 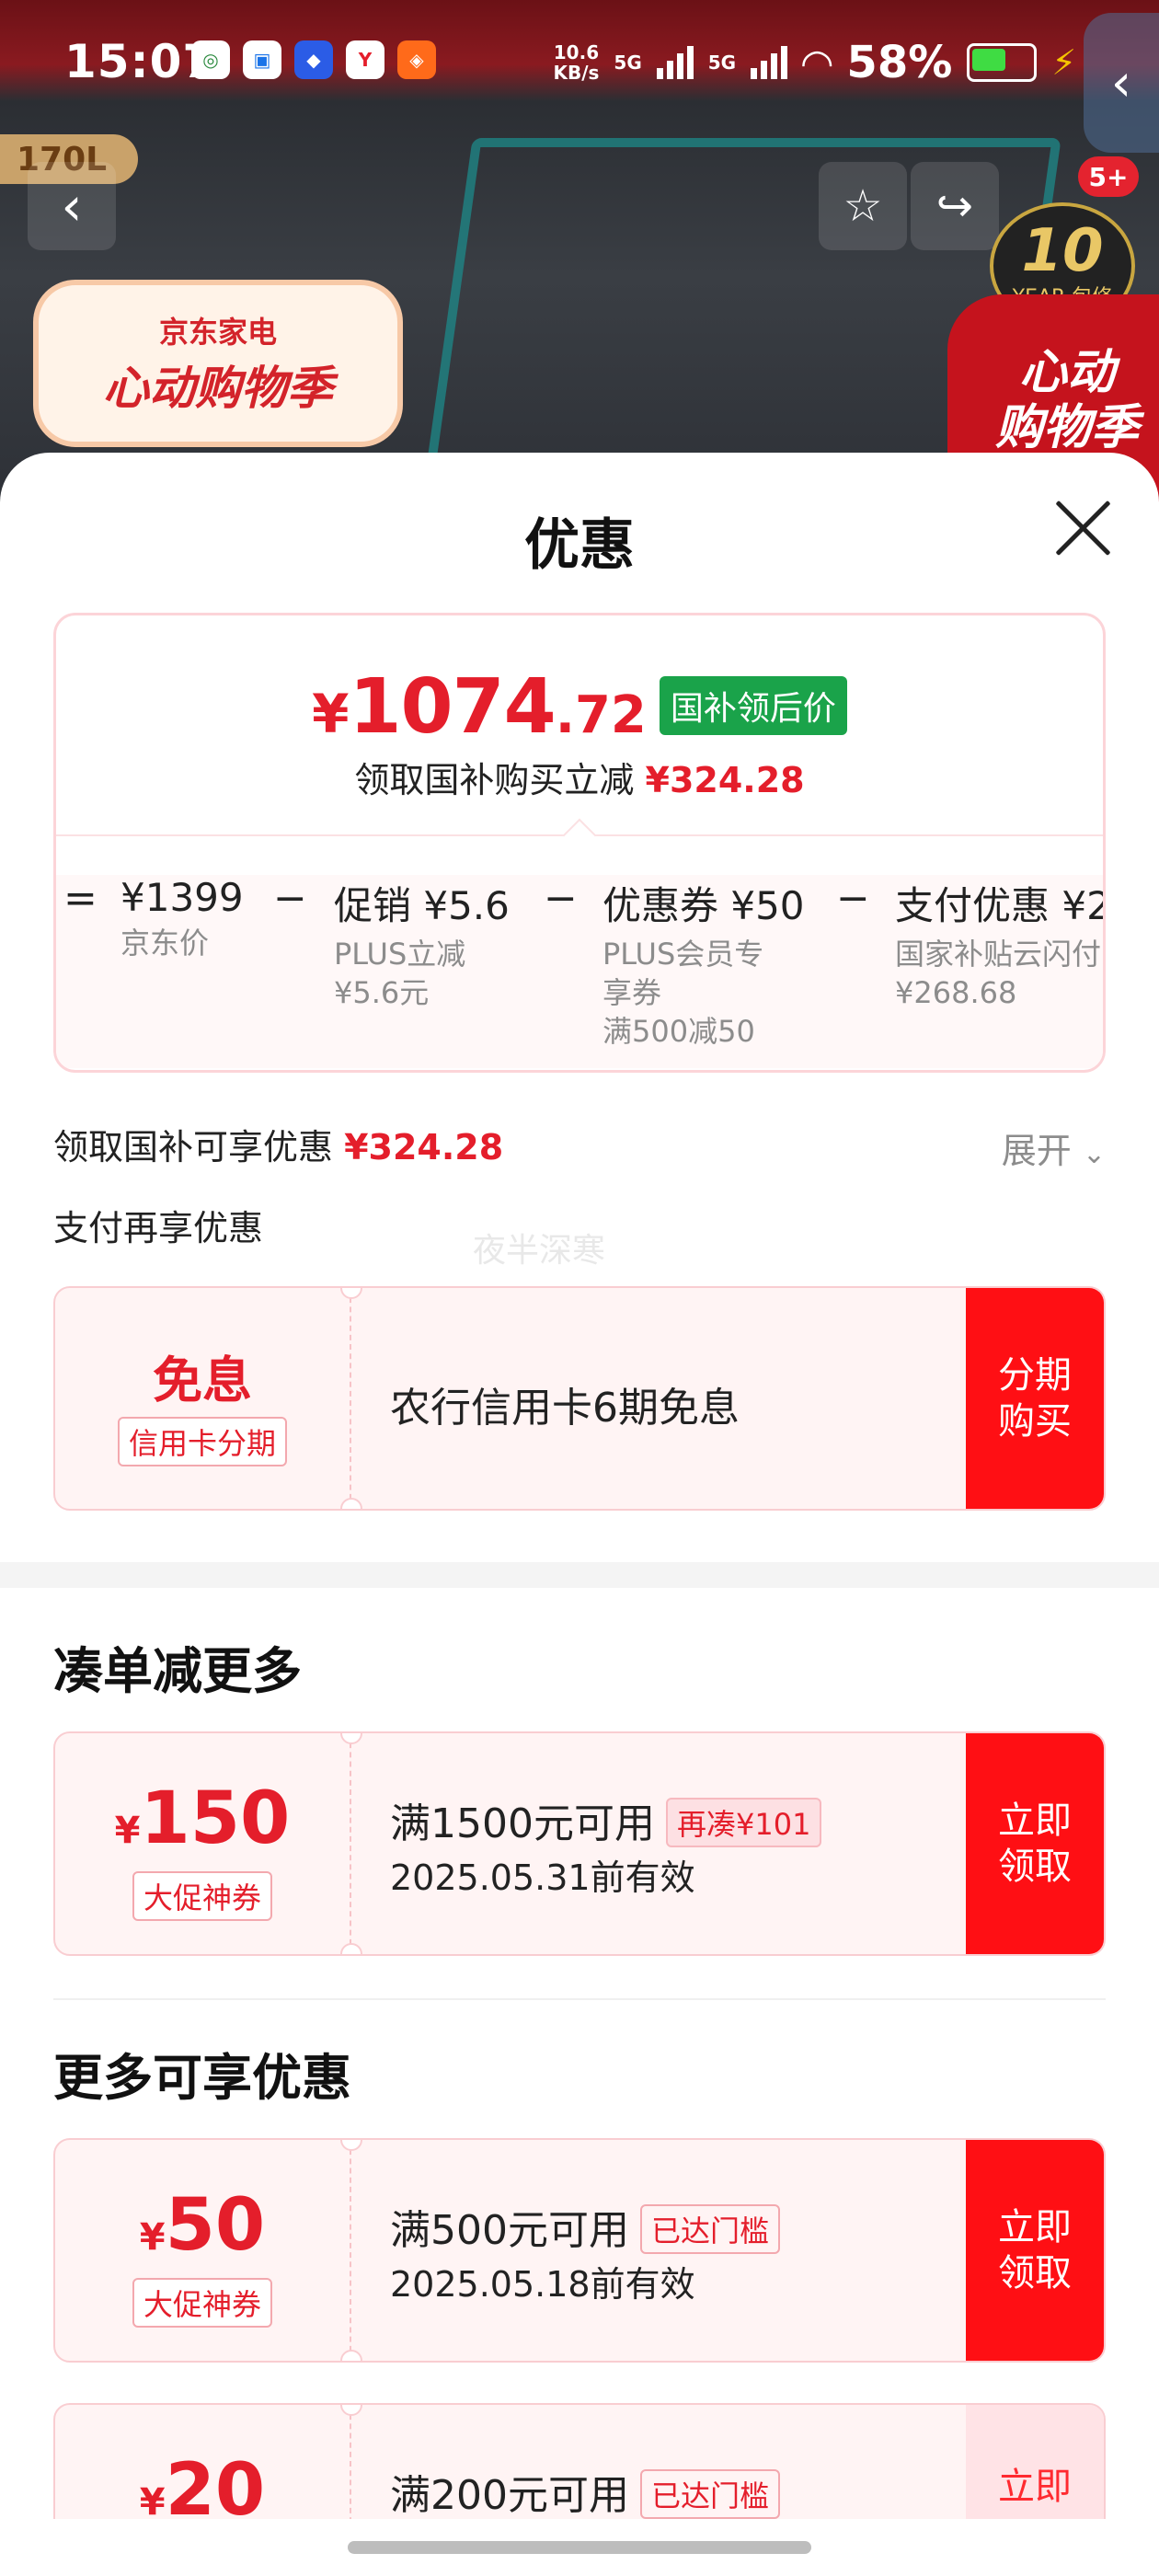 What do you see at coordinates (1002, 62) in the screenshot?
I see `battery-icon` at bounding box center [1002, 62].